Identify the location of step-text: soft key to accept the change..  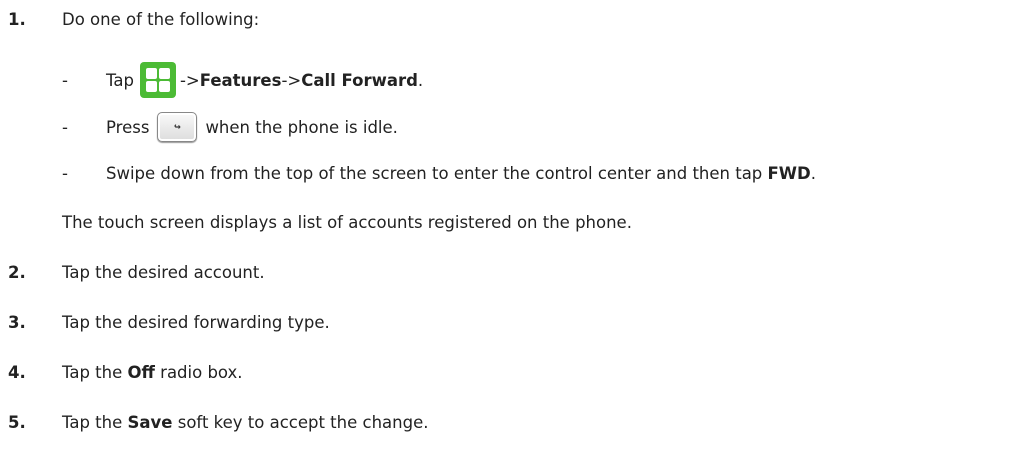
(300, 422).